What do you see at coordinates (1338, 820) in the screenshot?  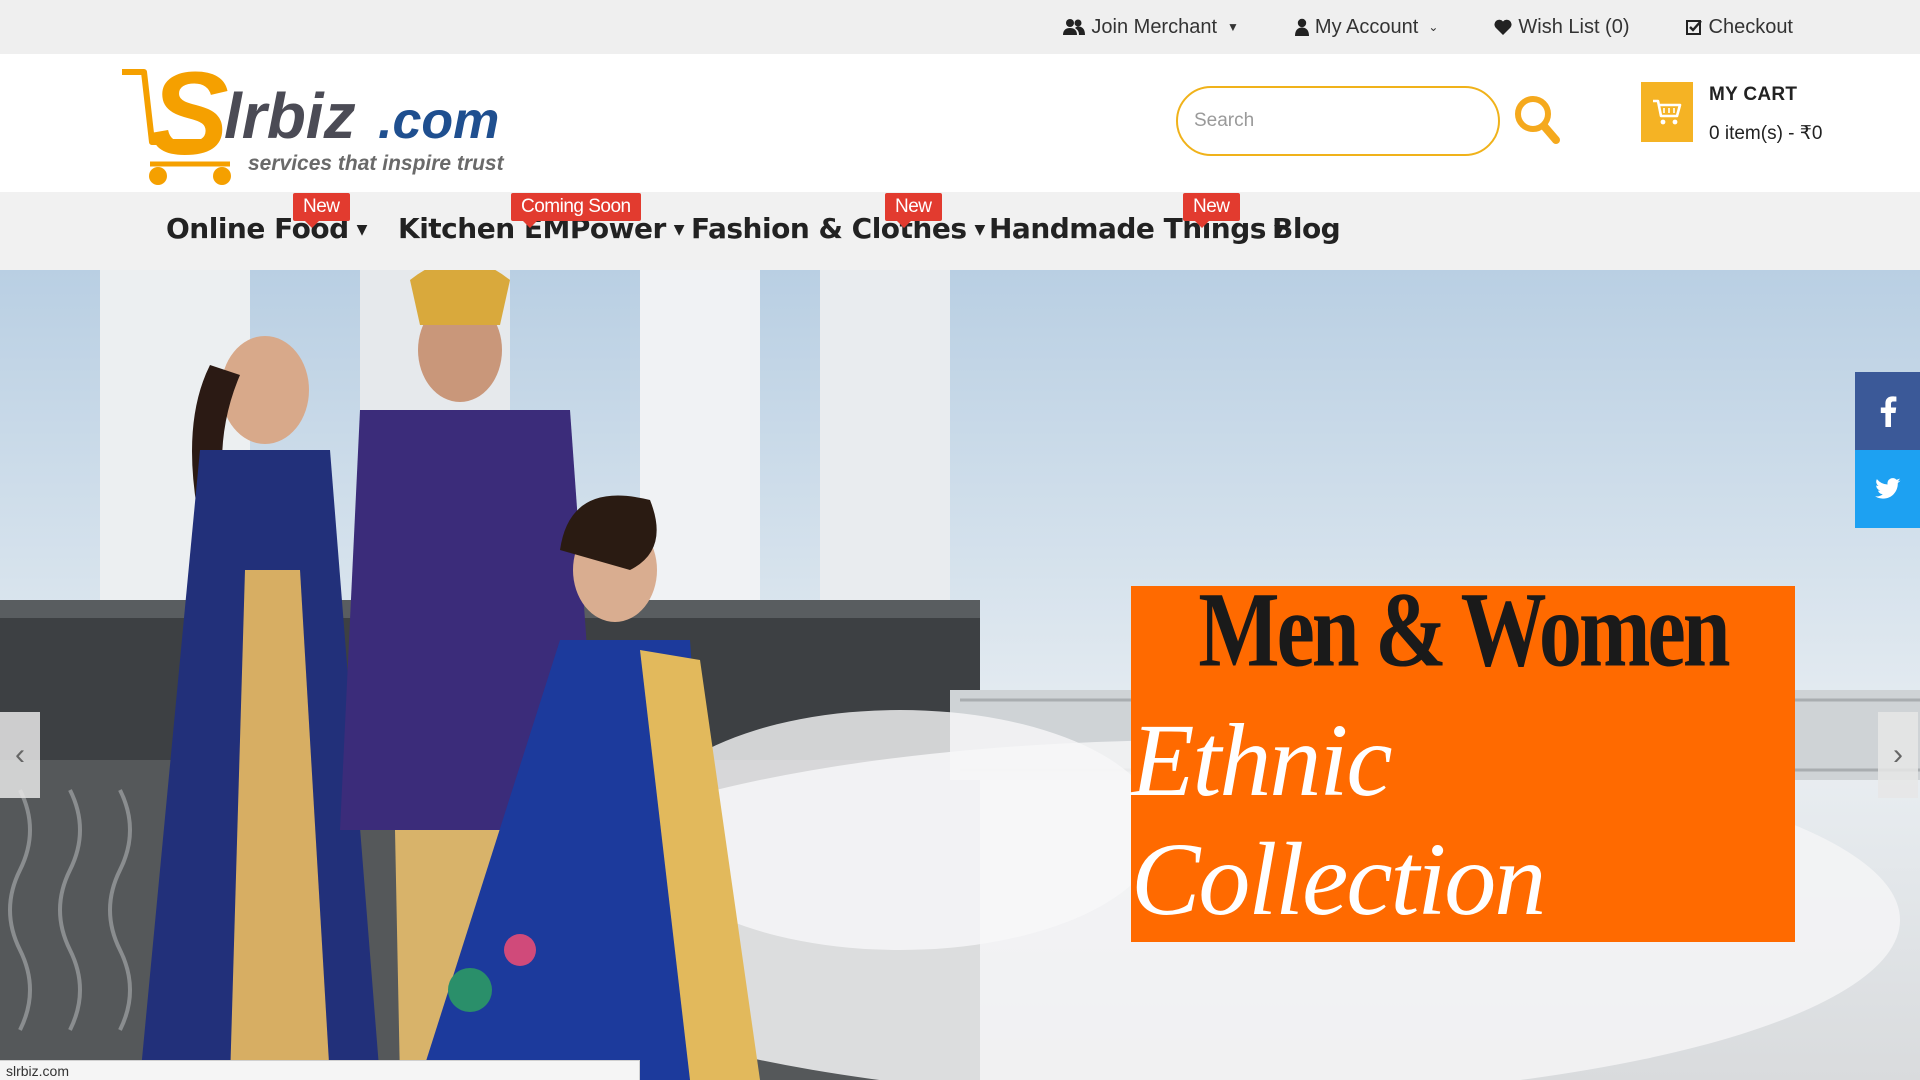 I see `promo-subtitle: Ethnic Collection` at bounding box center [1338, 820].